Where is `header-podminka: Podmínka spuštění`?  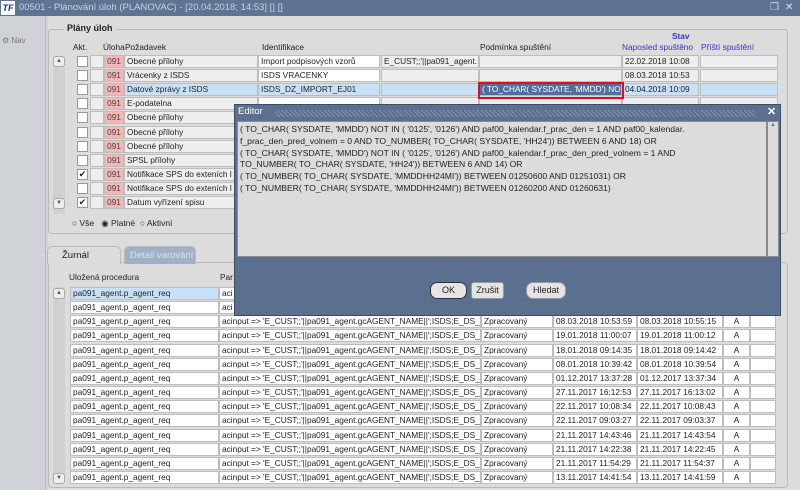
header-podminka: Podmínka spuštění is located at coordinates (516, 47).